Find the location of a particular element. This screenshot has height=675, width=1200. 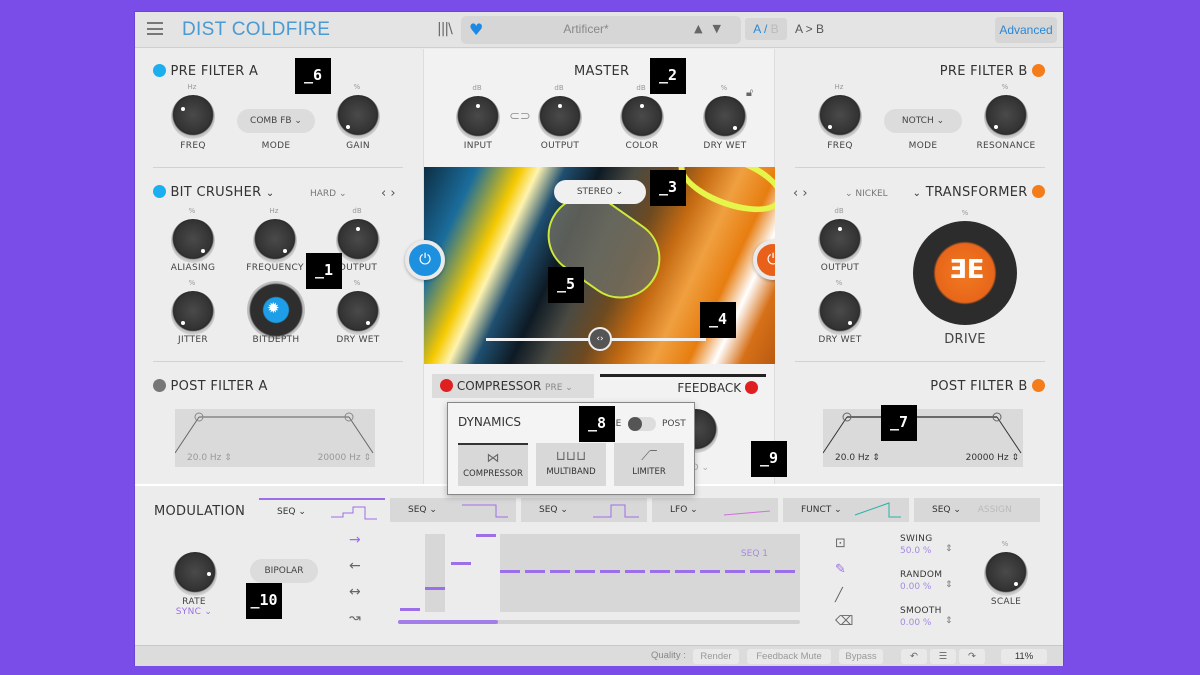

drive-knob: ƎE is located at coordinates (965, 273).